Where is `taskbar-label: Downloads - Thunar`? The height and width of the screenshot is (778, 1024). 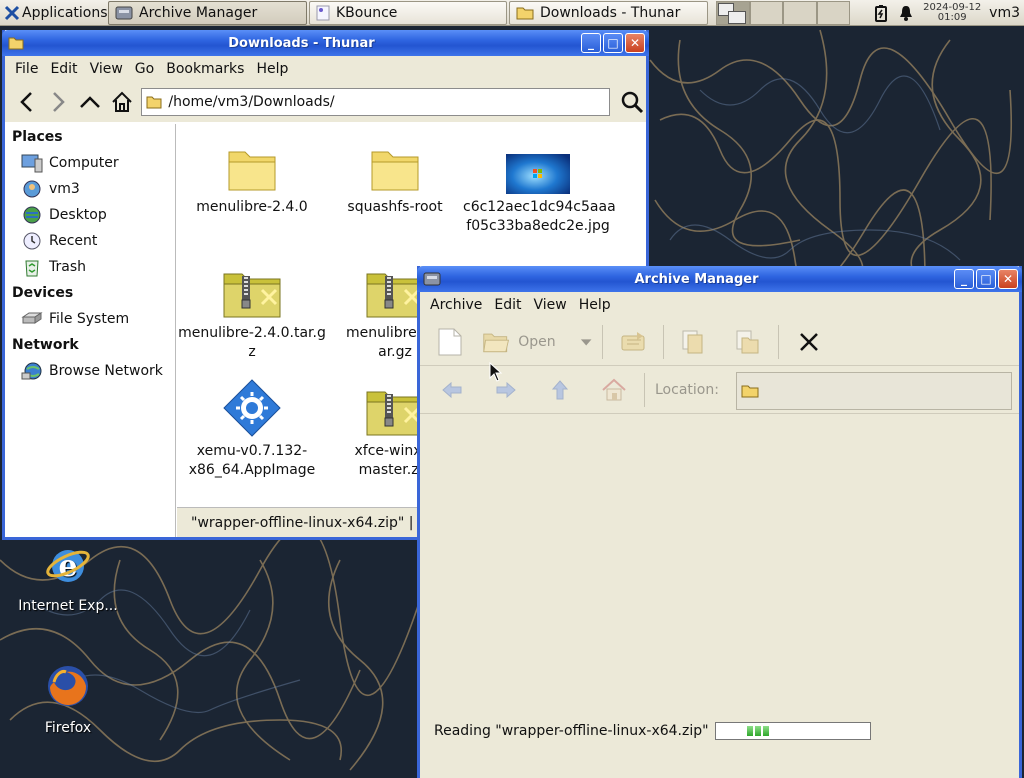 taskbar-label: Downloads - Thunar is located at coordinates (610, 13).